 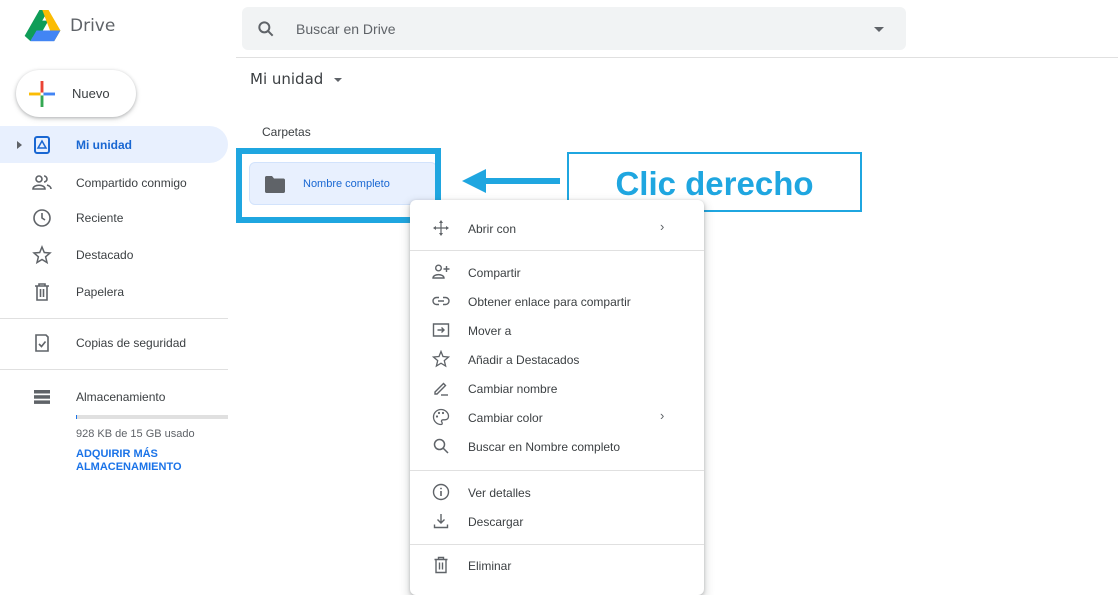 What do you see at coordinates (522, 181) in the screenshot?
I see `annotation-arrow-line` at bounding box center [522, 181].